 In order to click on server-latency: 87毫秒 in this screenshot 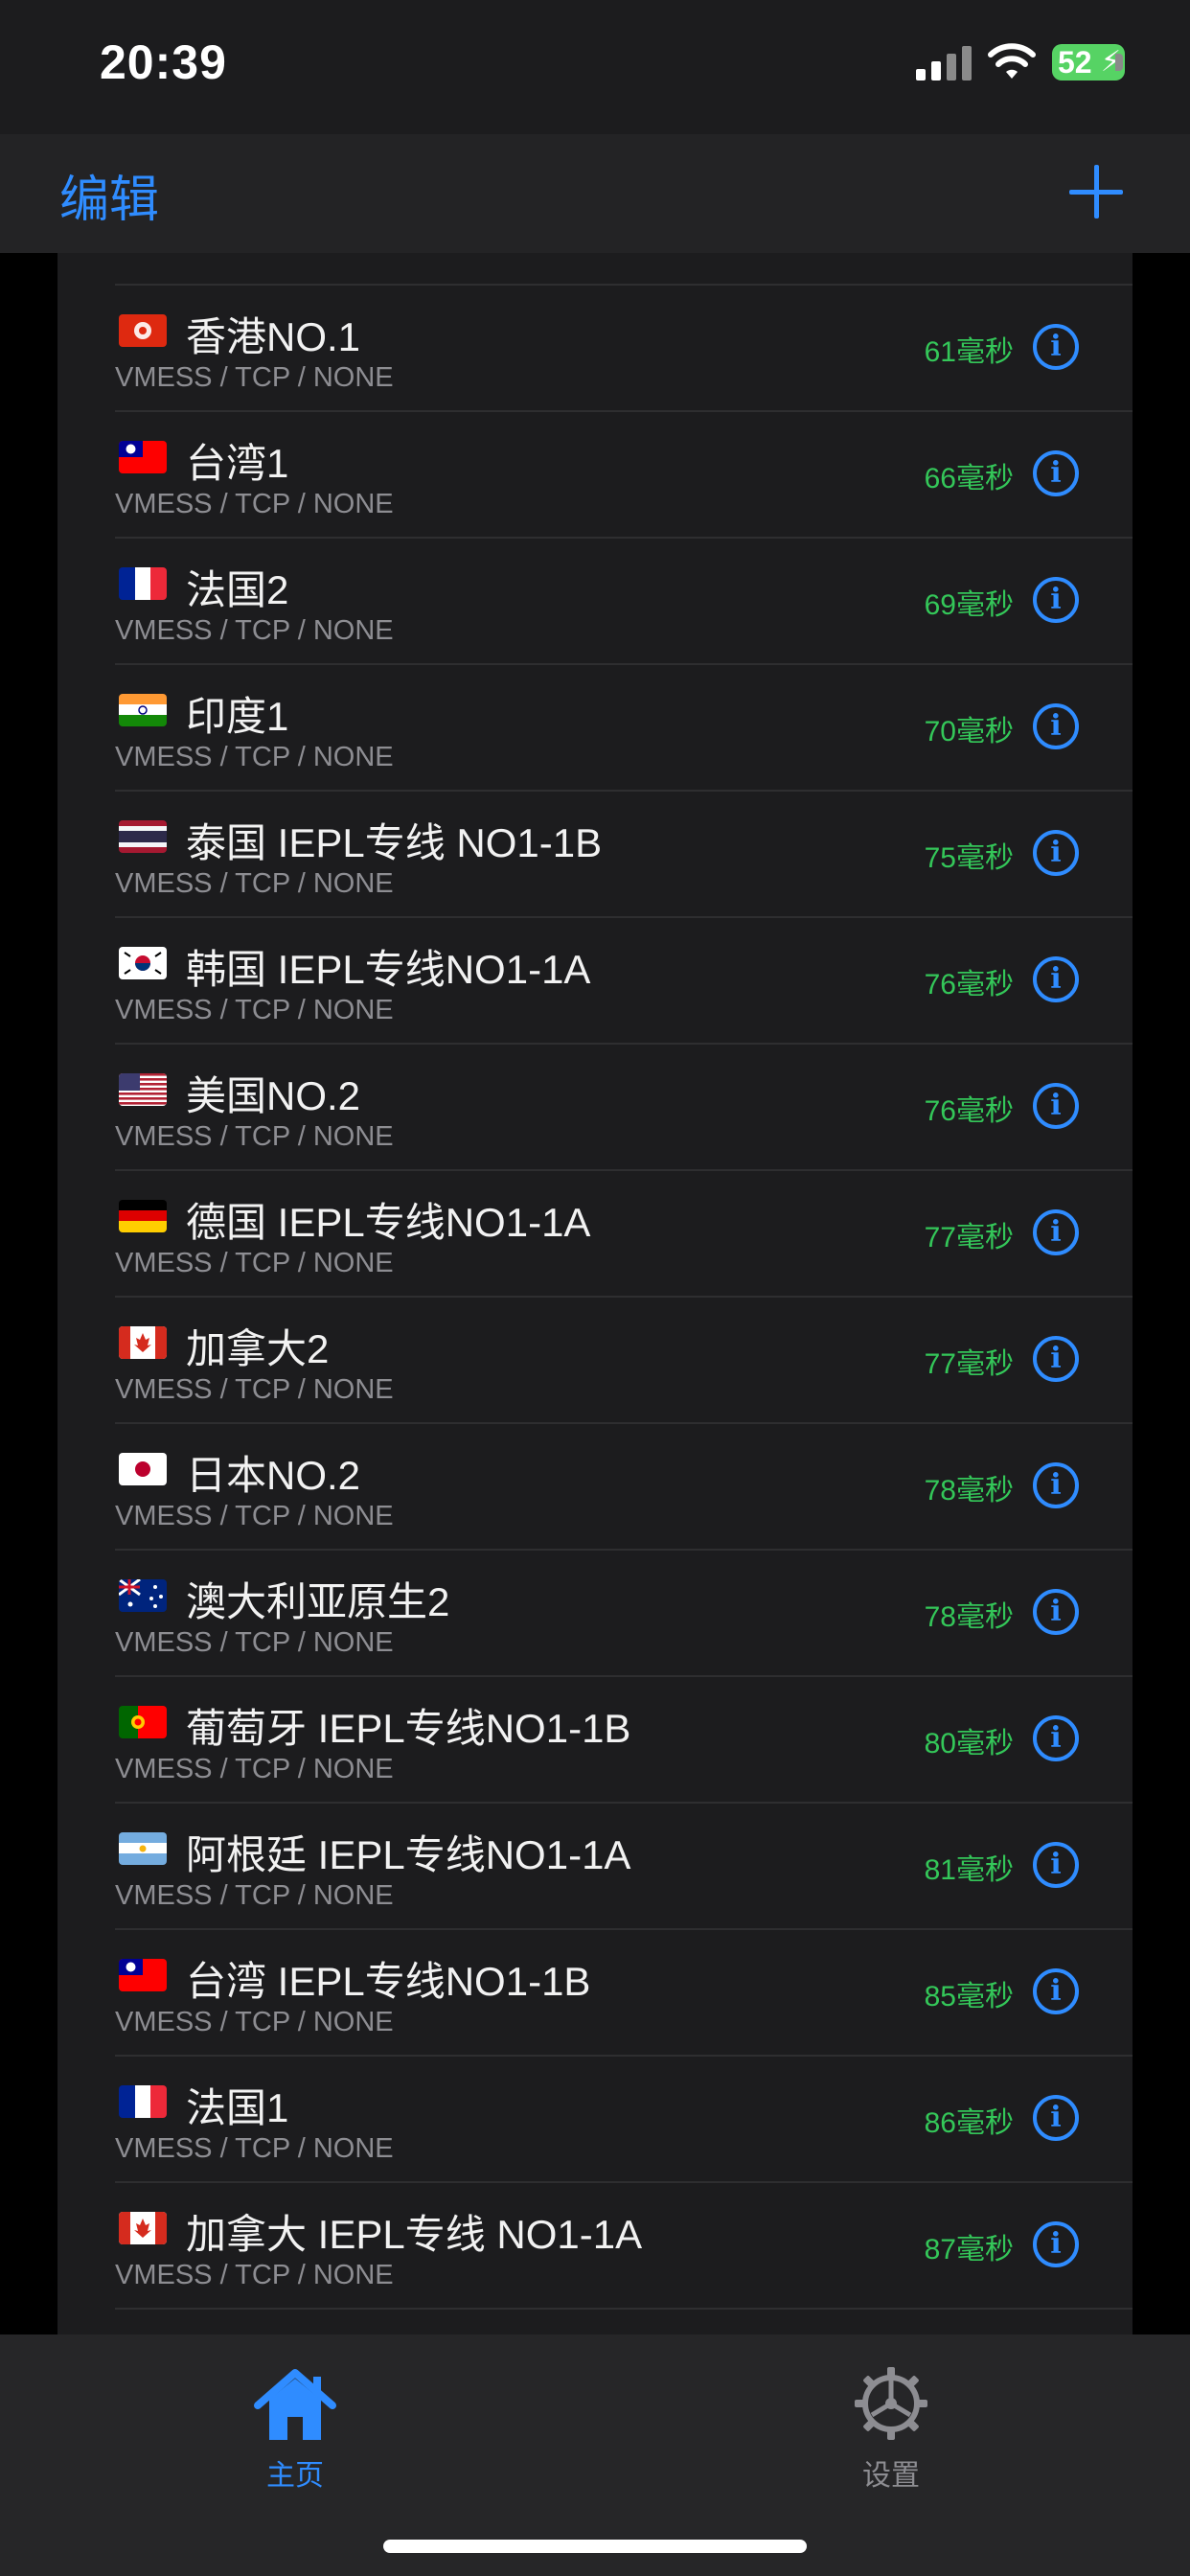, I will do `click(969, 2250)`.